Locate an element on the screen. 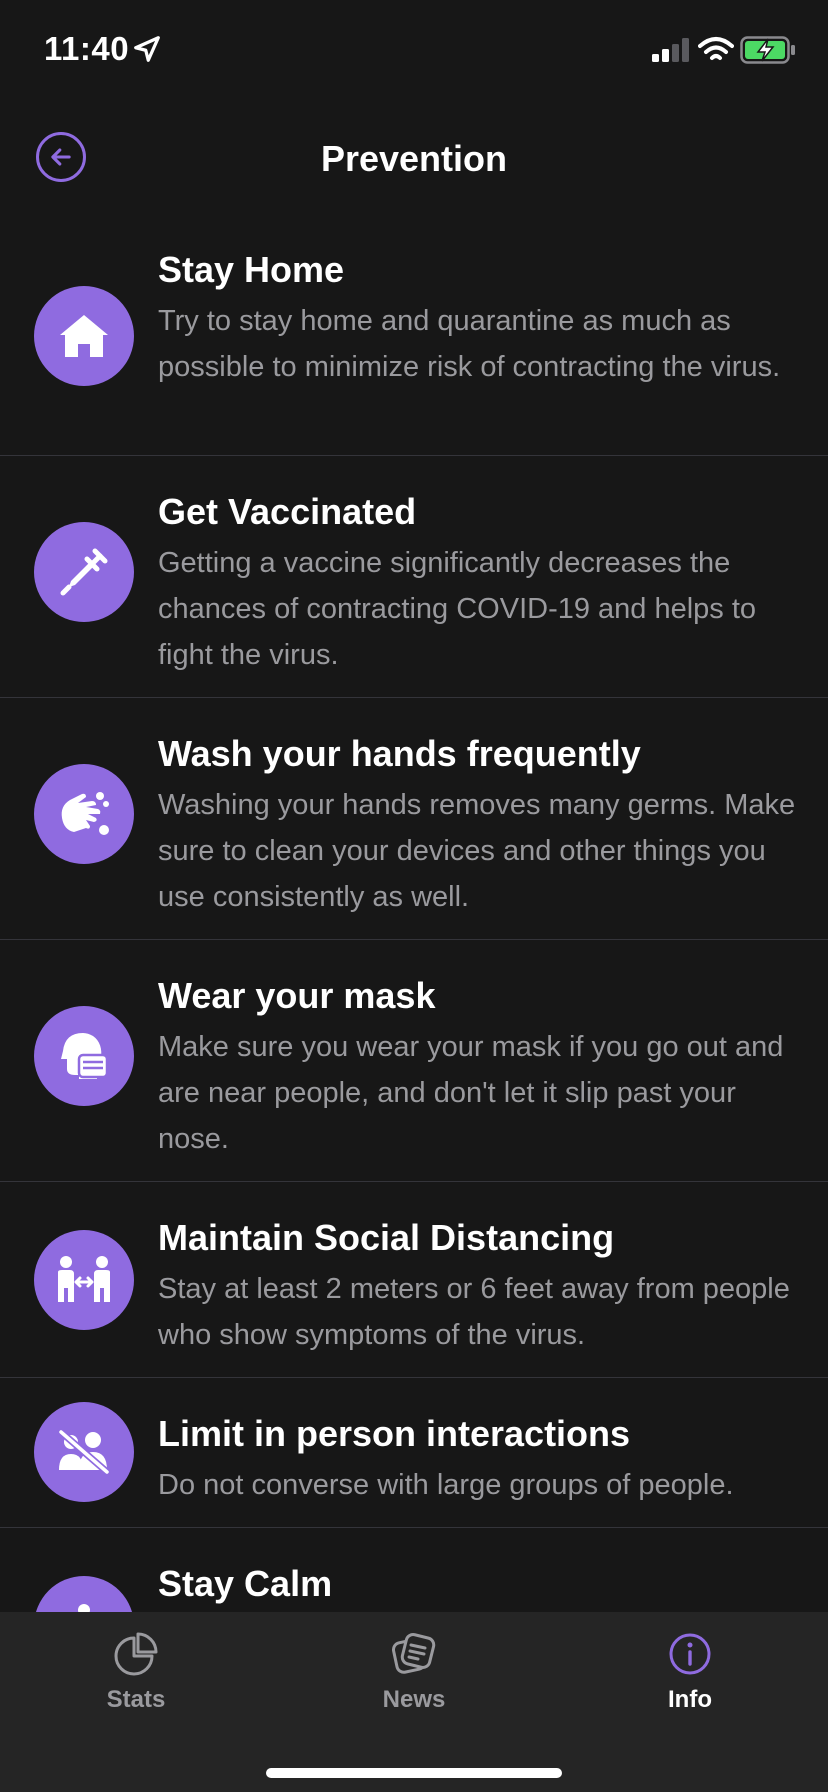  tab-news: News is located at coordinates (414, 1680).